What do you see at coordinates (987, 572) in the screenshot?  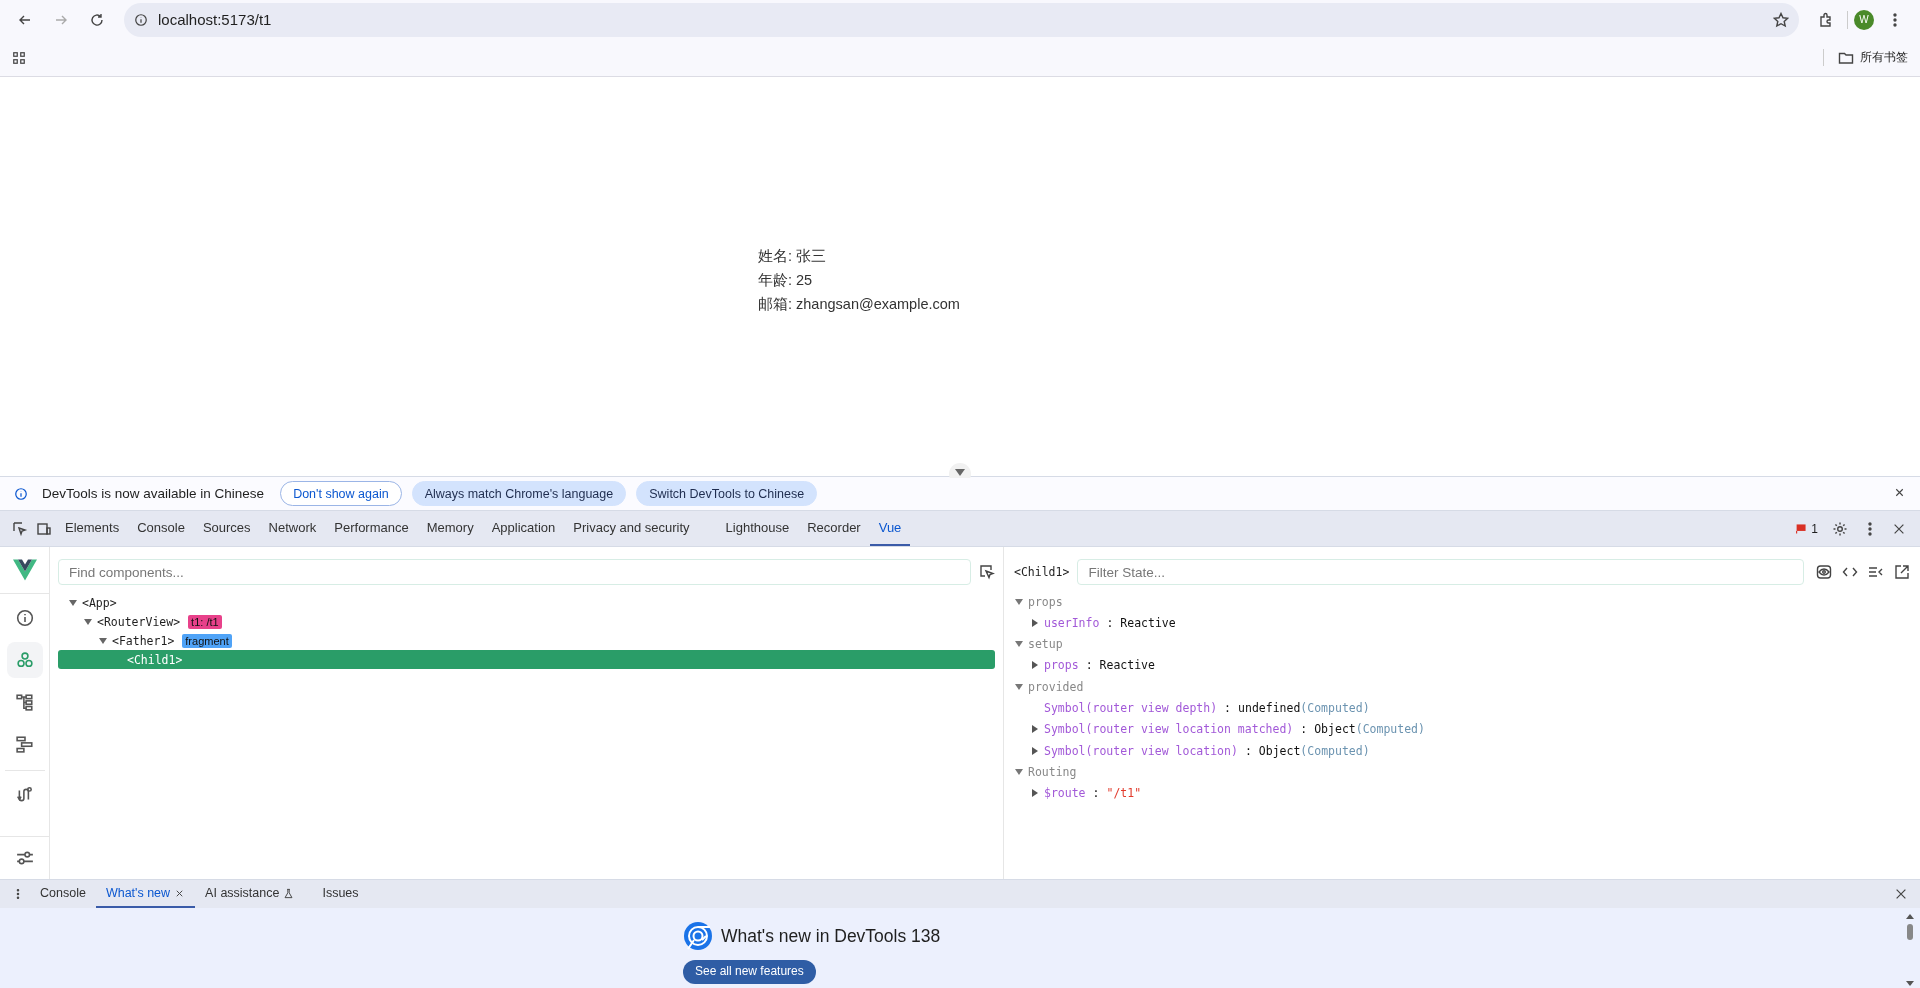 I see `select-component-icon` at bounding box center [987, 572].